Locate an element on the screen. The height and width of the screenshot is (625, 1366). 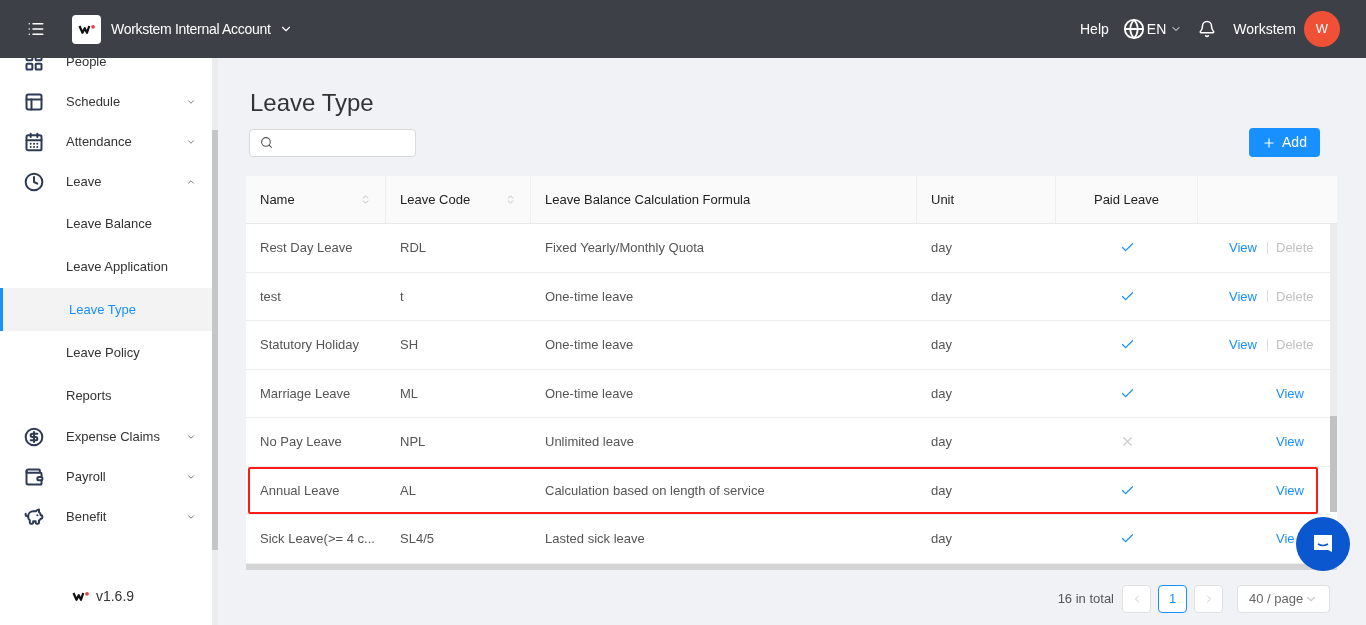
page-size-select: 40 / page is located at coordinates (1283, 599).